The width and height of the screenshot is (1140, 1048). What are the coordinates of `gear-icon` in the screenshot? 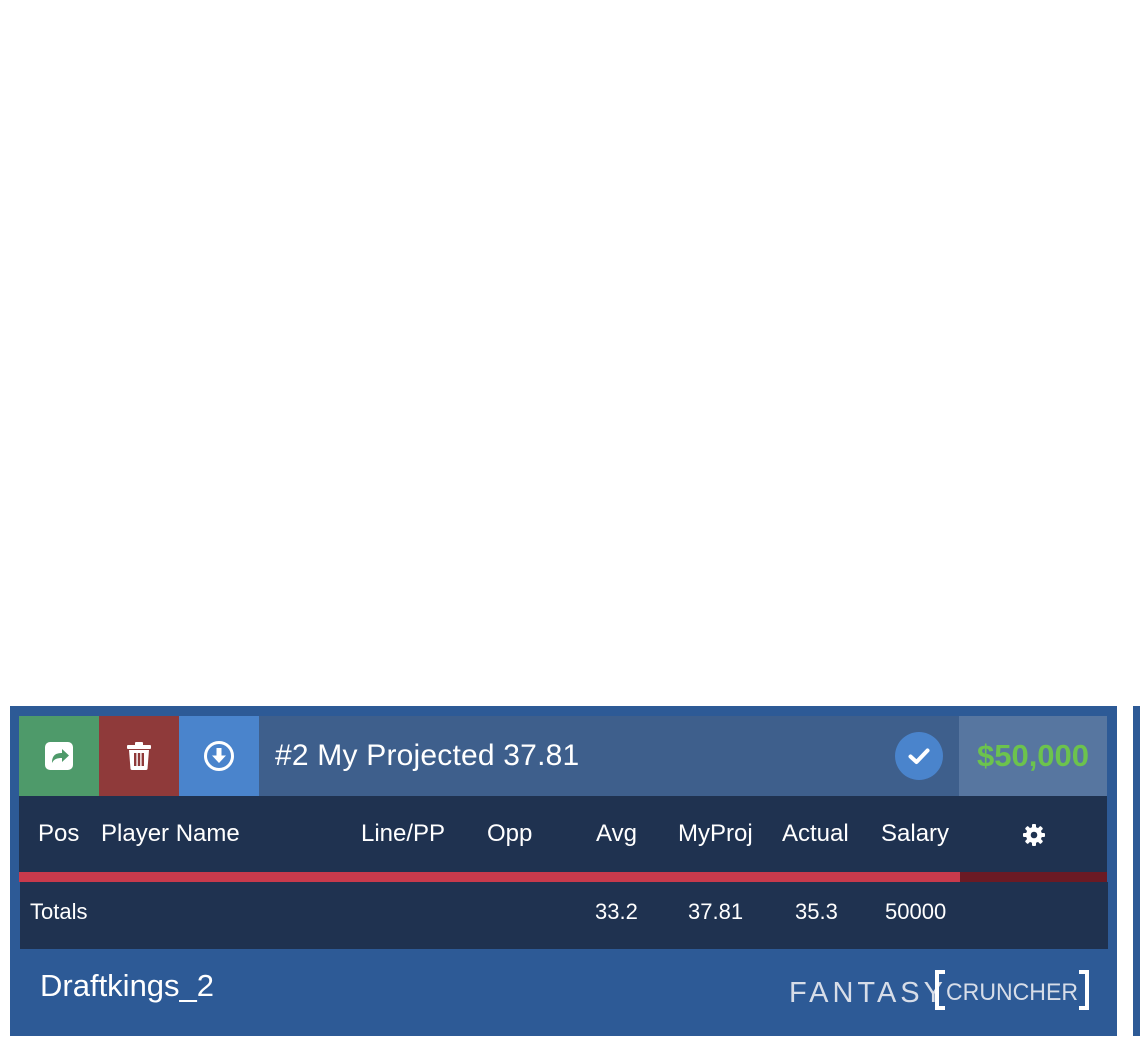 It's located at (1034, 835).